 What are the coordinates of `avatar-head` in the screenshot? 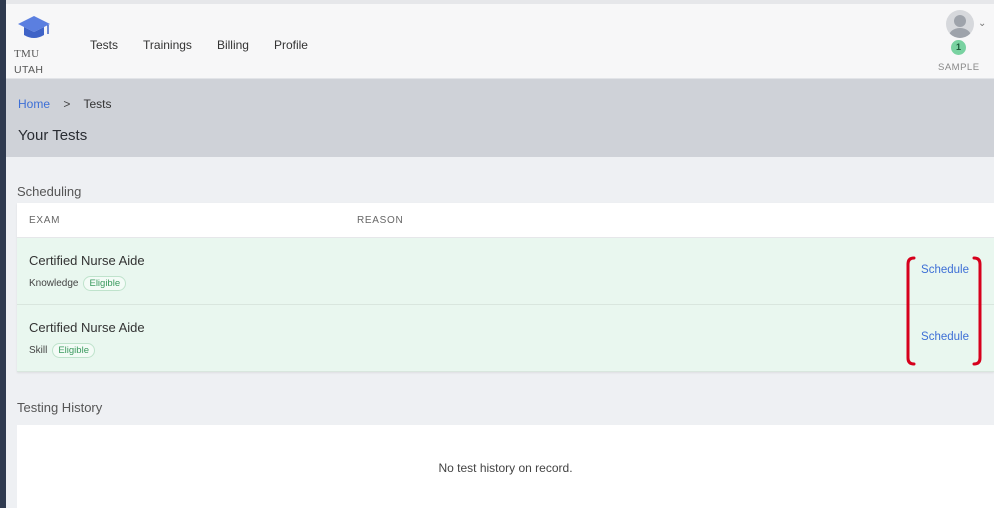 It's located at (960, 21).